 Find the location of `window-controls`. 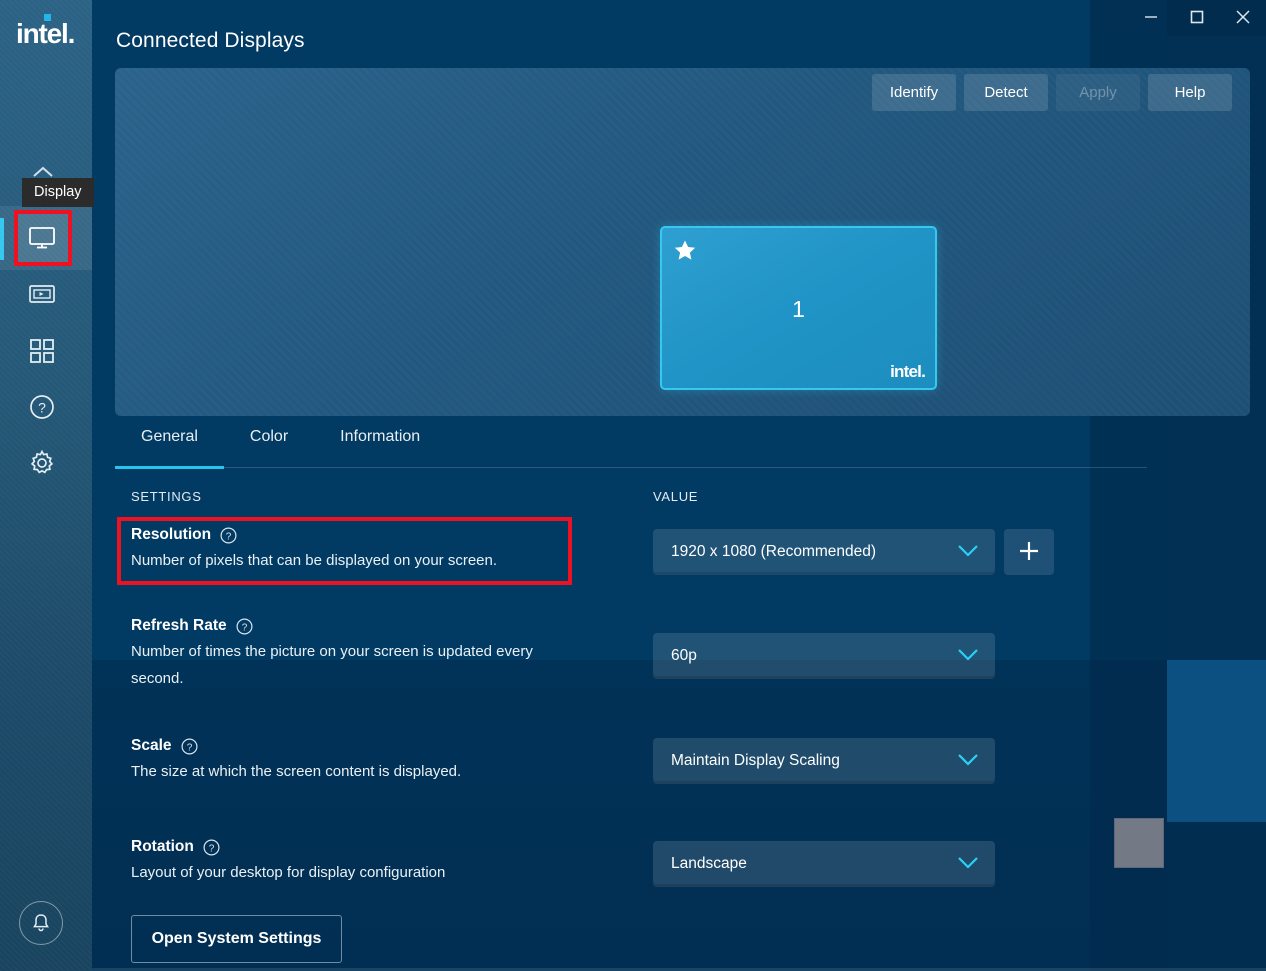

window-controls is located at coordinates (1197, 17).